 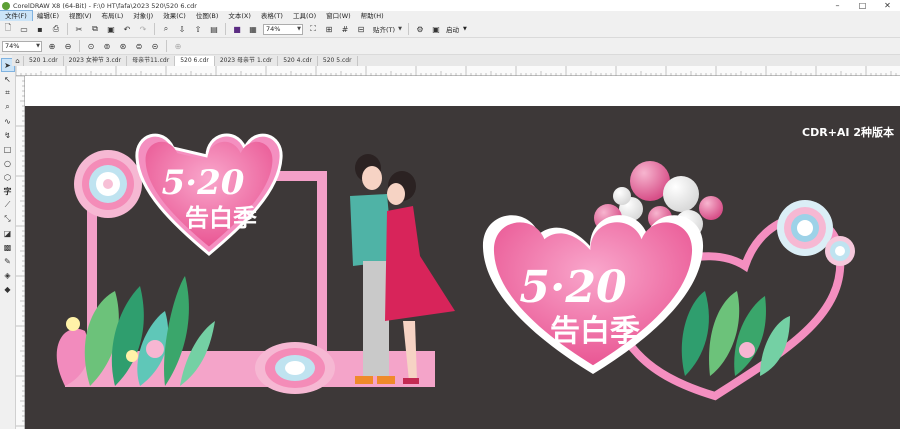 What do you see at coordinates (195, 61) in the screenshot?
I see `tab-document-active: 520 6.cdr` at bounding box center [195, 61].